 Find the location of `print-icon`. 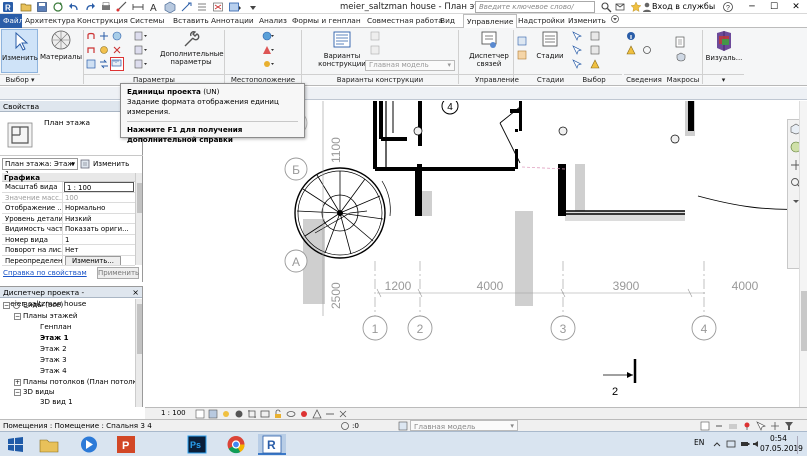

print-icon is located at coordinates (106, 7).